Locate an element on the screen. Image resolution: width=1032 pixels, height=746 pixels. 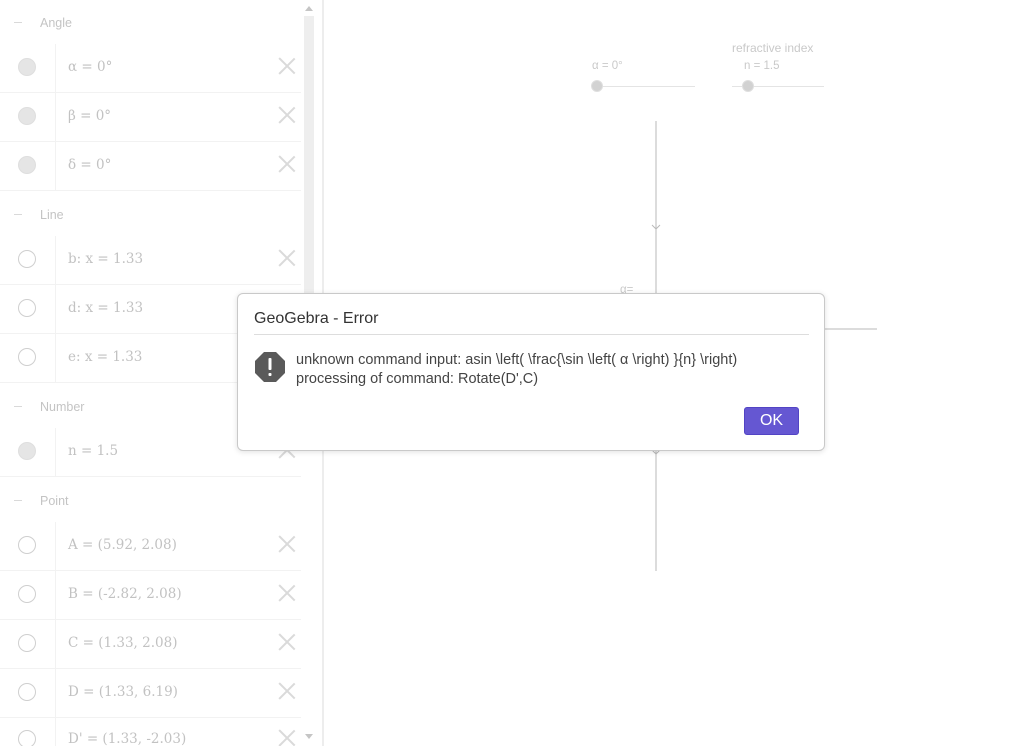
ok-button: OK is located at coordinates (771, 421).